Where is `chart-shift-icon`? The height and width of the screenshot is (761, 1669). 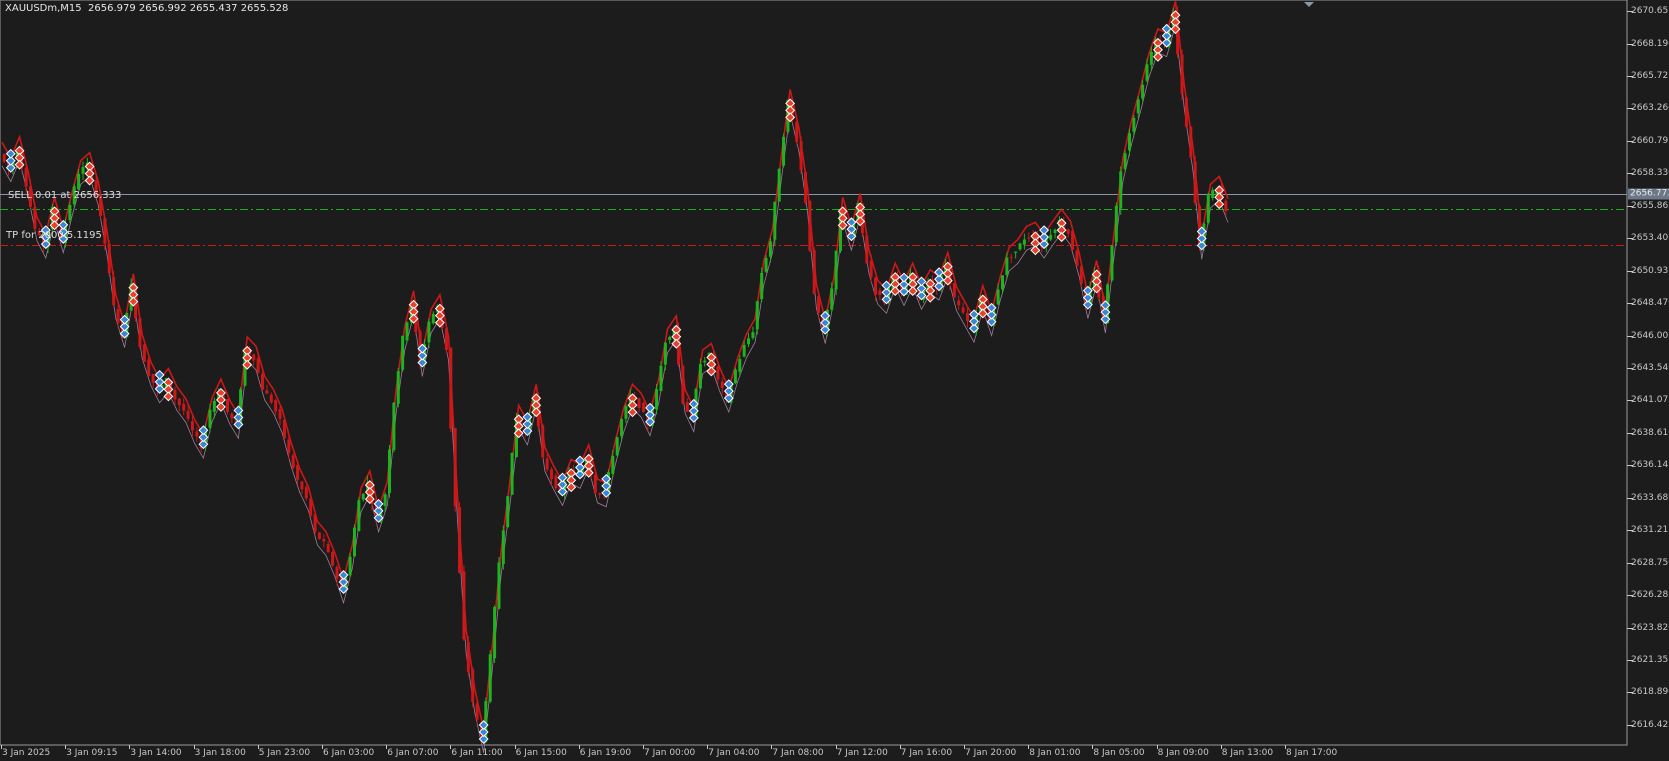
chart-shift-icon is located at coordinates (1309, 4).